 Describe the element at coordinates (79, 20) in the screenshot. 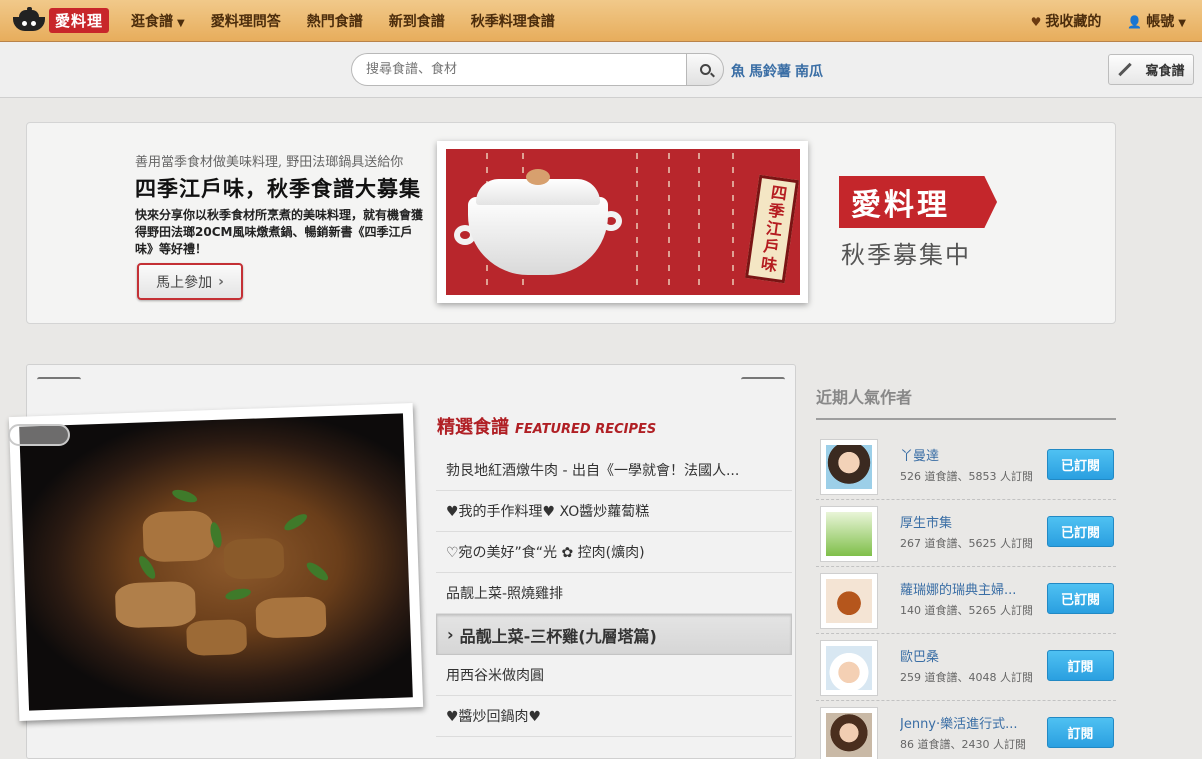

I see `logo-text: 愛料理` at that location.